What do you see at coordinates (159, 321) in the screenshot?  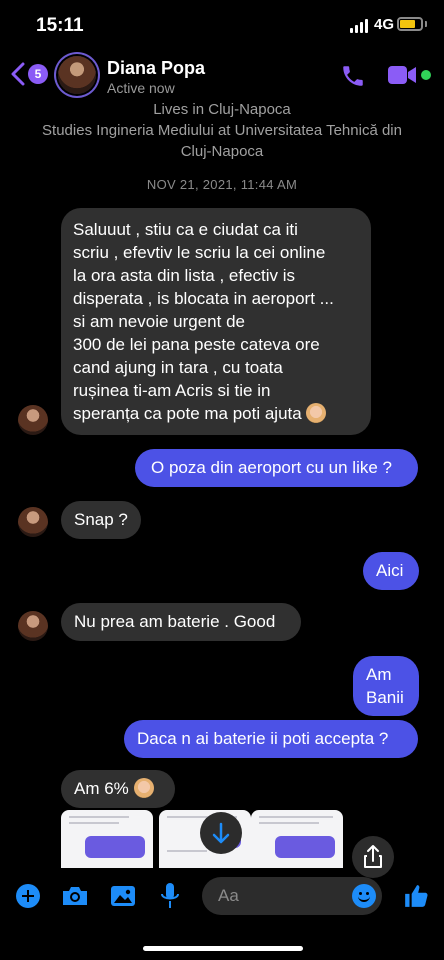 I see `message-line: si am nevoie urgent de` at bounding box center [159, 321].